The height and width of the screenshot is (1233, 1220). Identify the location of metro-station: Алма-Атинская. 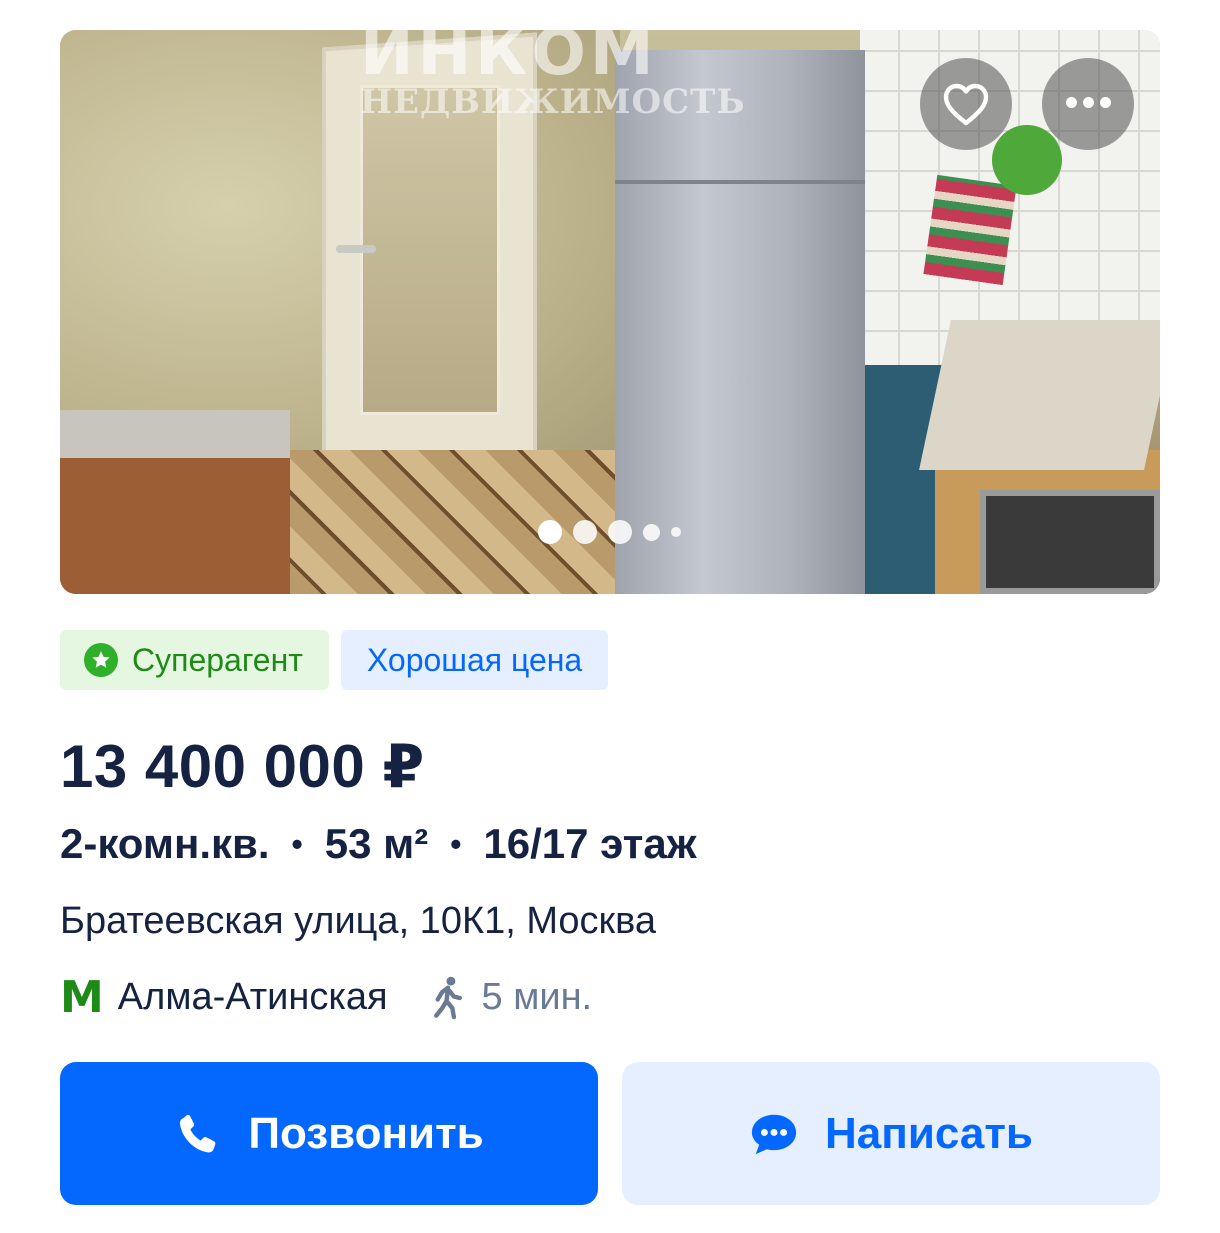
(252, 997).